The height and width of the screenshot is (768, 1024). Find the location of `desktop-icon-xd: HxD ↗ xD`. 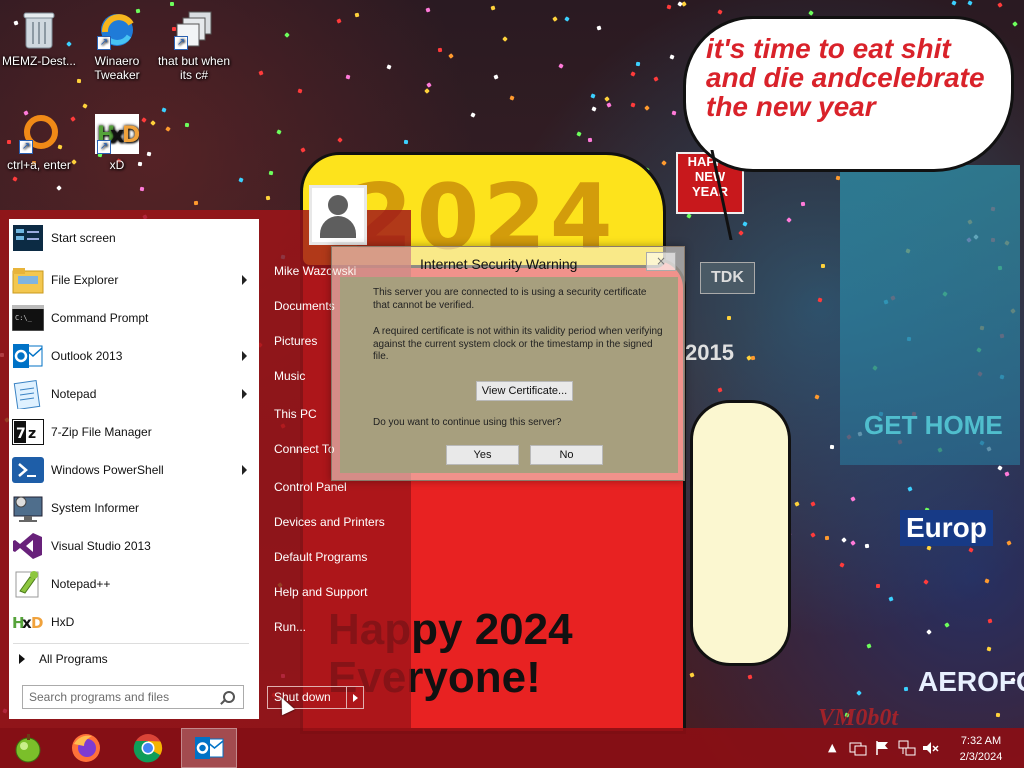

desktop-icon-xd: HxD ↗ xD is located at coordinates (117, 142).